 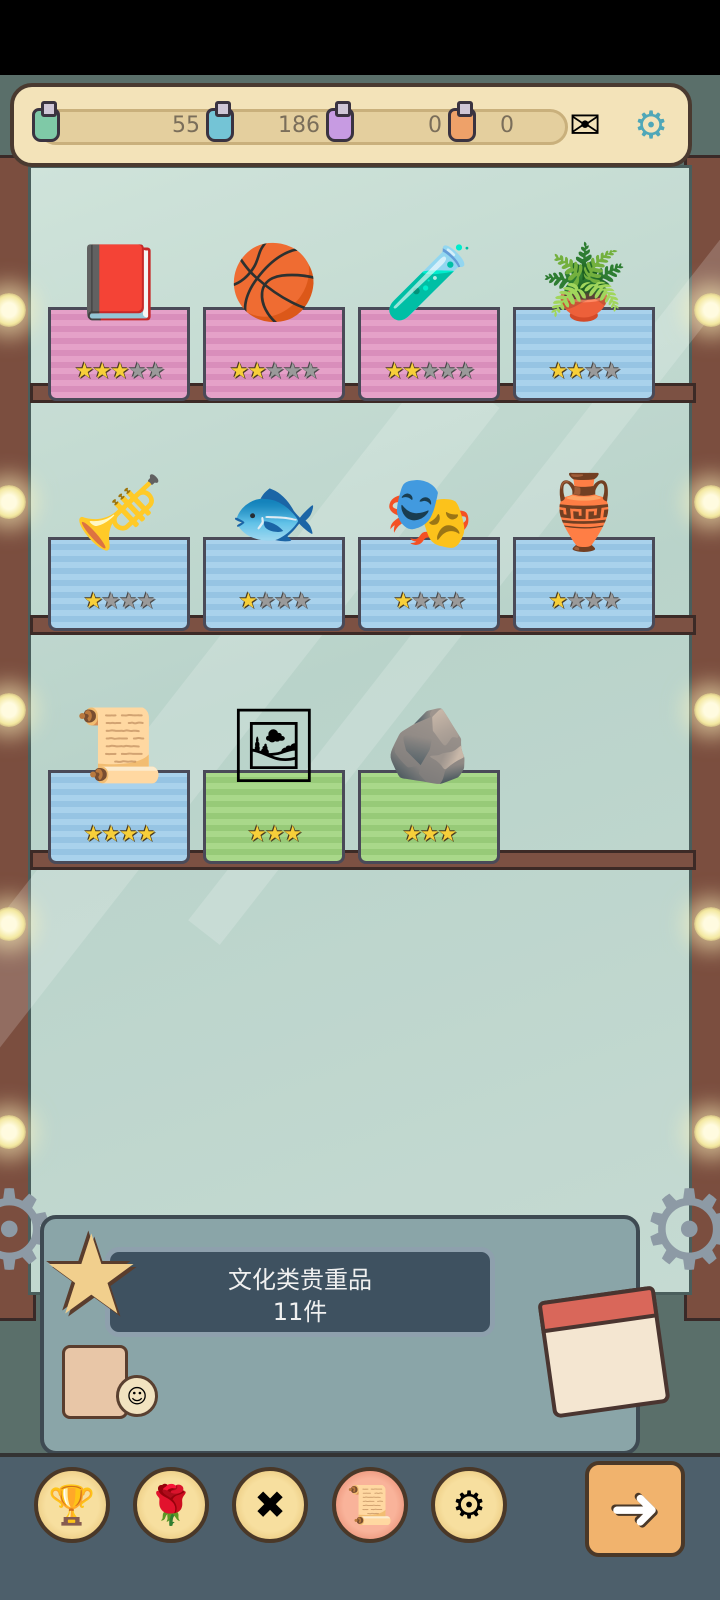 I want to click on spellbook-icon: 📕, so click(x=119, y=282).